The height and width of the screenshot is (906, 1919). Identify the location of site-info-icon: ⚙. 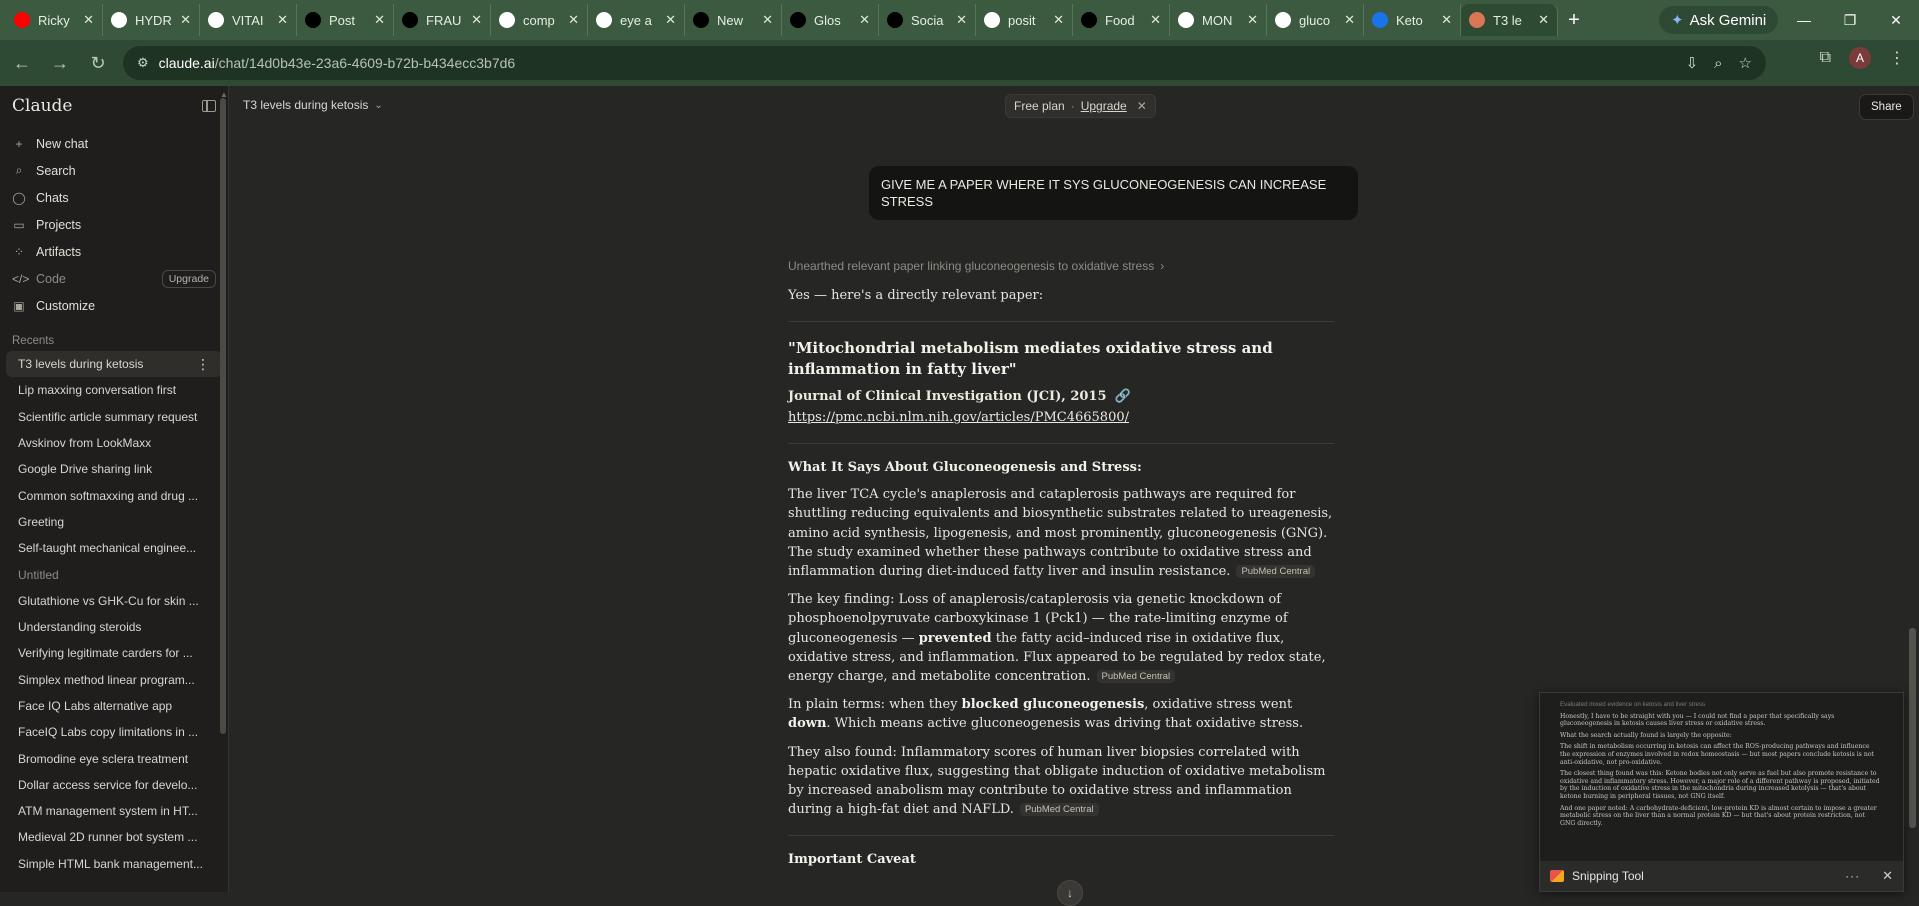
(143, 63).